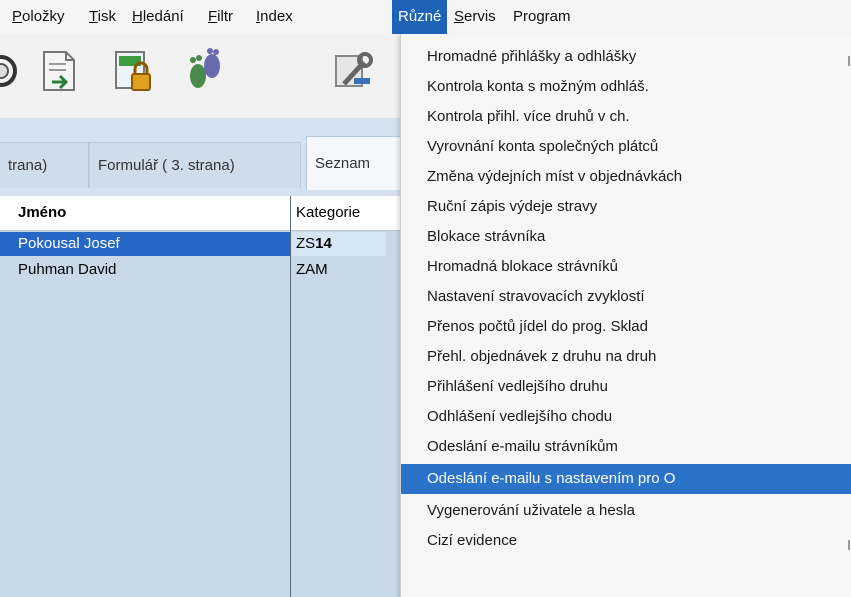 This screenshot has height=597, width=851. What do you see at coordinates (626, 327) in the screenshot?
I see `menu-item-prenos-poctu: Přenos počtů jídel do prog. Sklad` at bounding box center [626, 327].